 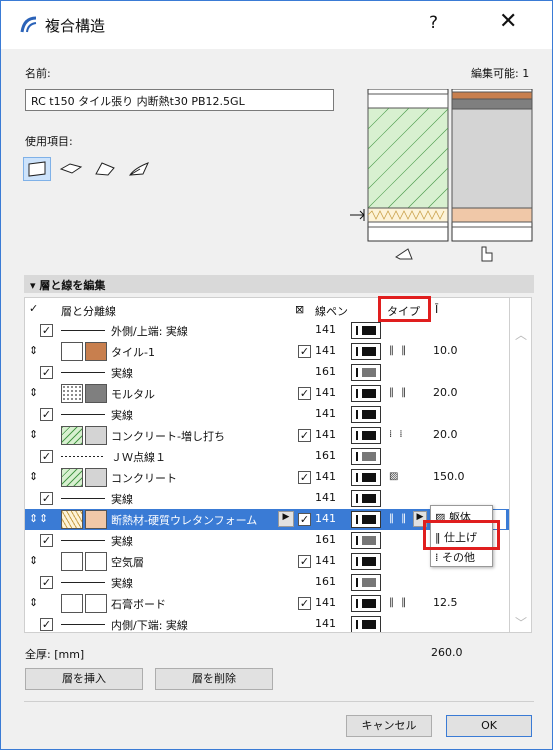 I want to click on layer-menu-arrow-icon: ▶, so click(x=286, y=519).